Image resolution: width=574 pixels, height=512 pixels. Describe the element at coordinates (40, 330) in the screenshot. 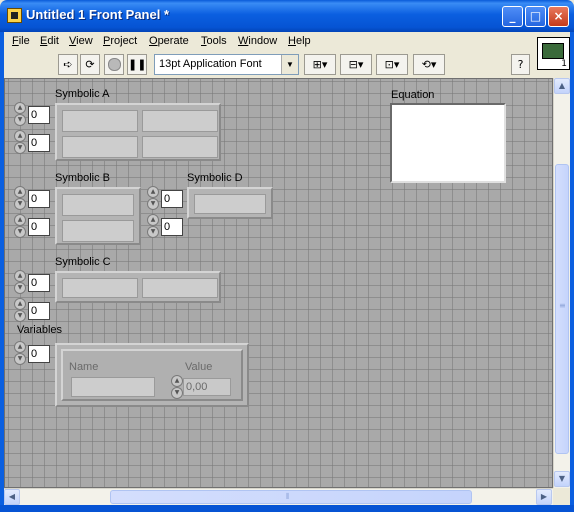

I see `variables-label: Variables` at that location.